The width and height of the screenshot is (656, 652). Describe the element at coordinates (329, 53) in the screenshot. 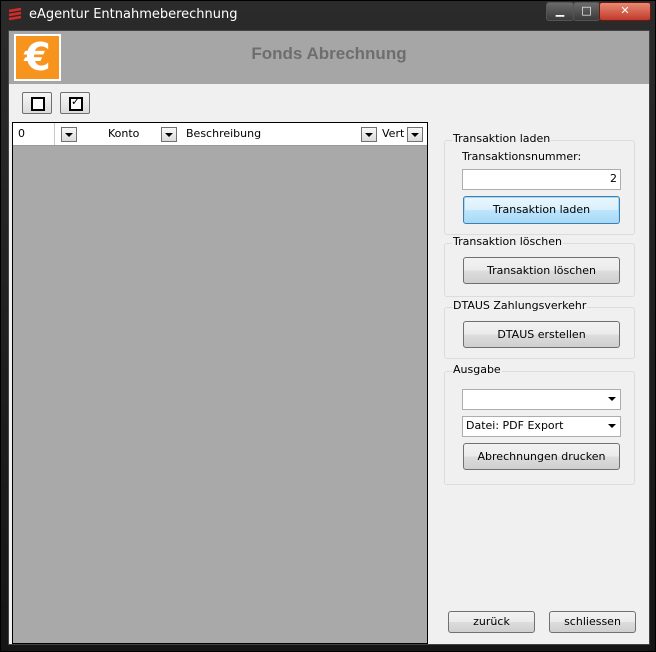

I see `page-title: Fonds Abrechnung` at that location.